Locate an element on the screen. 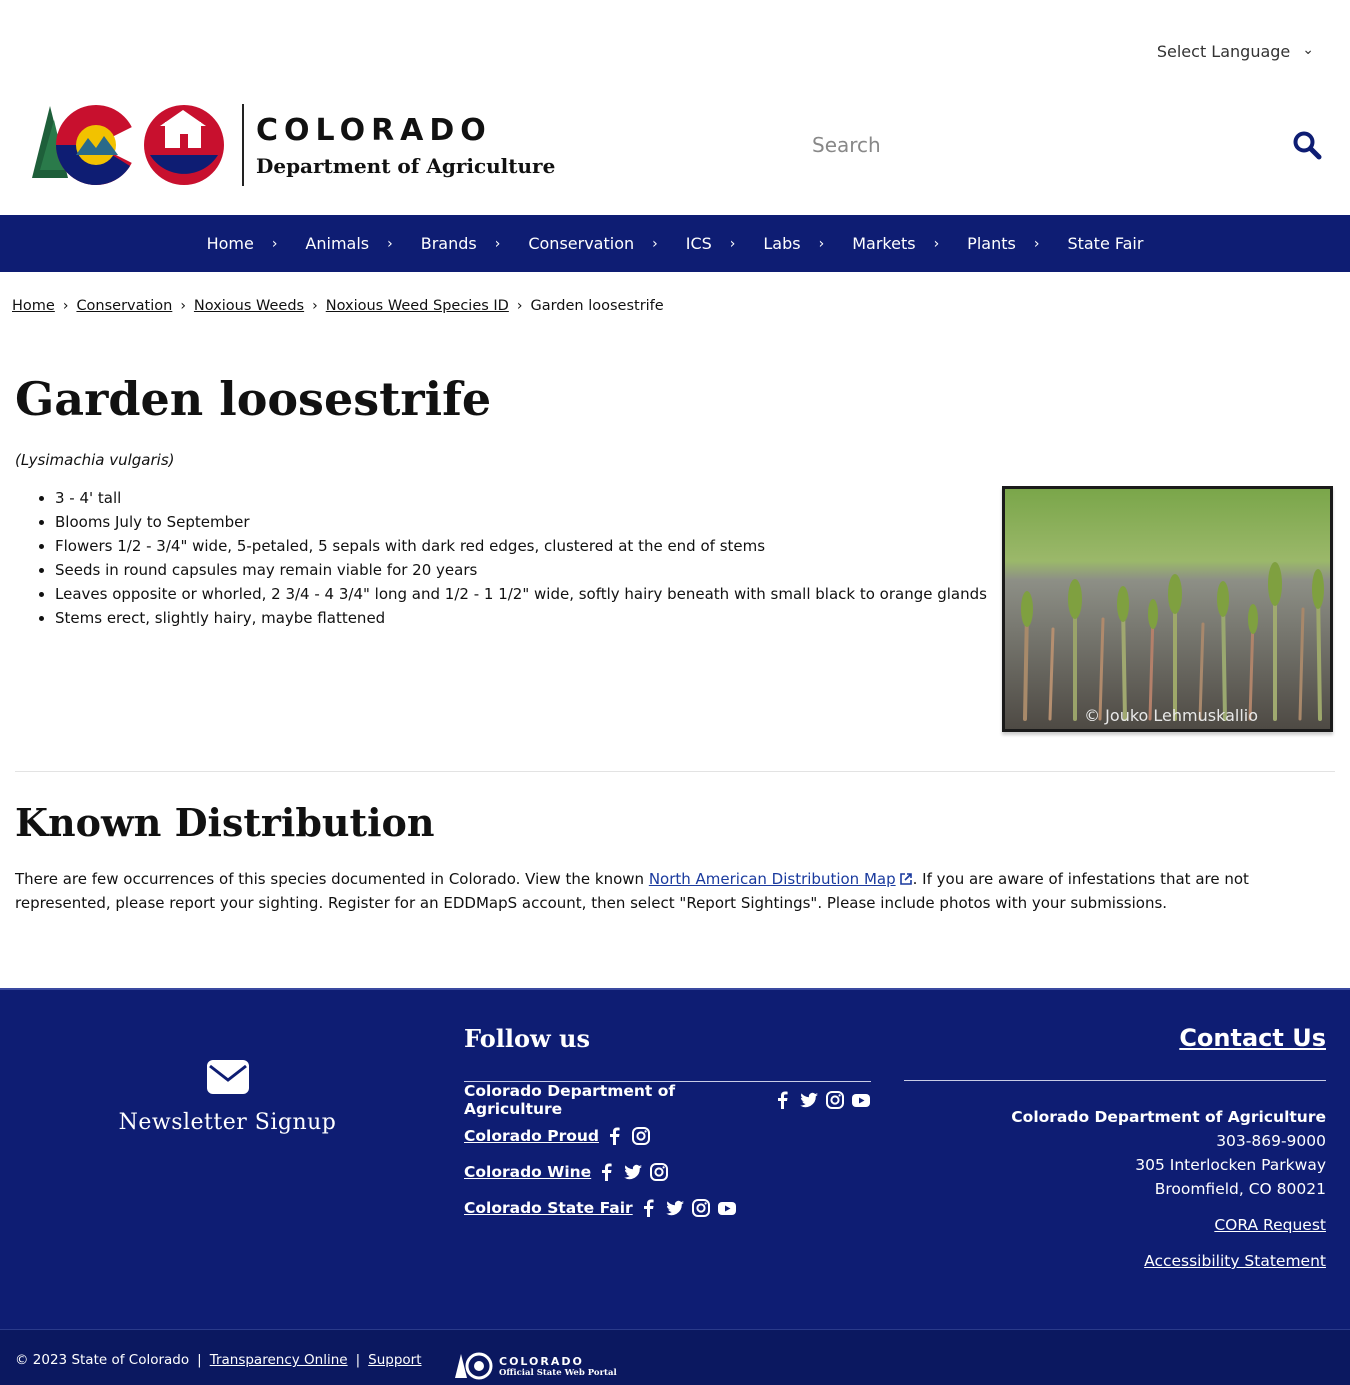  contact-phone: 303-869-9000 is located at coordinates (1271, 1141).